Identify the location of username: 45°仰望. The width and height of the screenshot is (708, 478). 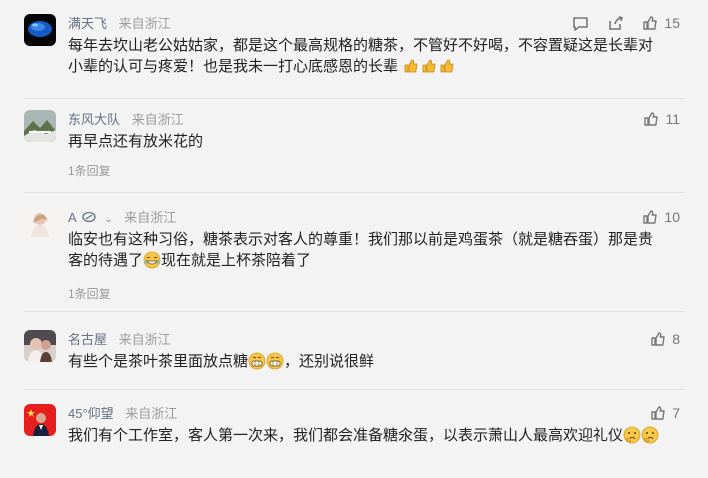
(91, 413).